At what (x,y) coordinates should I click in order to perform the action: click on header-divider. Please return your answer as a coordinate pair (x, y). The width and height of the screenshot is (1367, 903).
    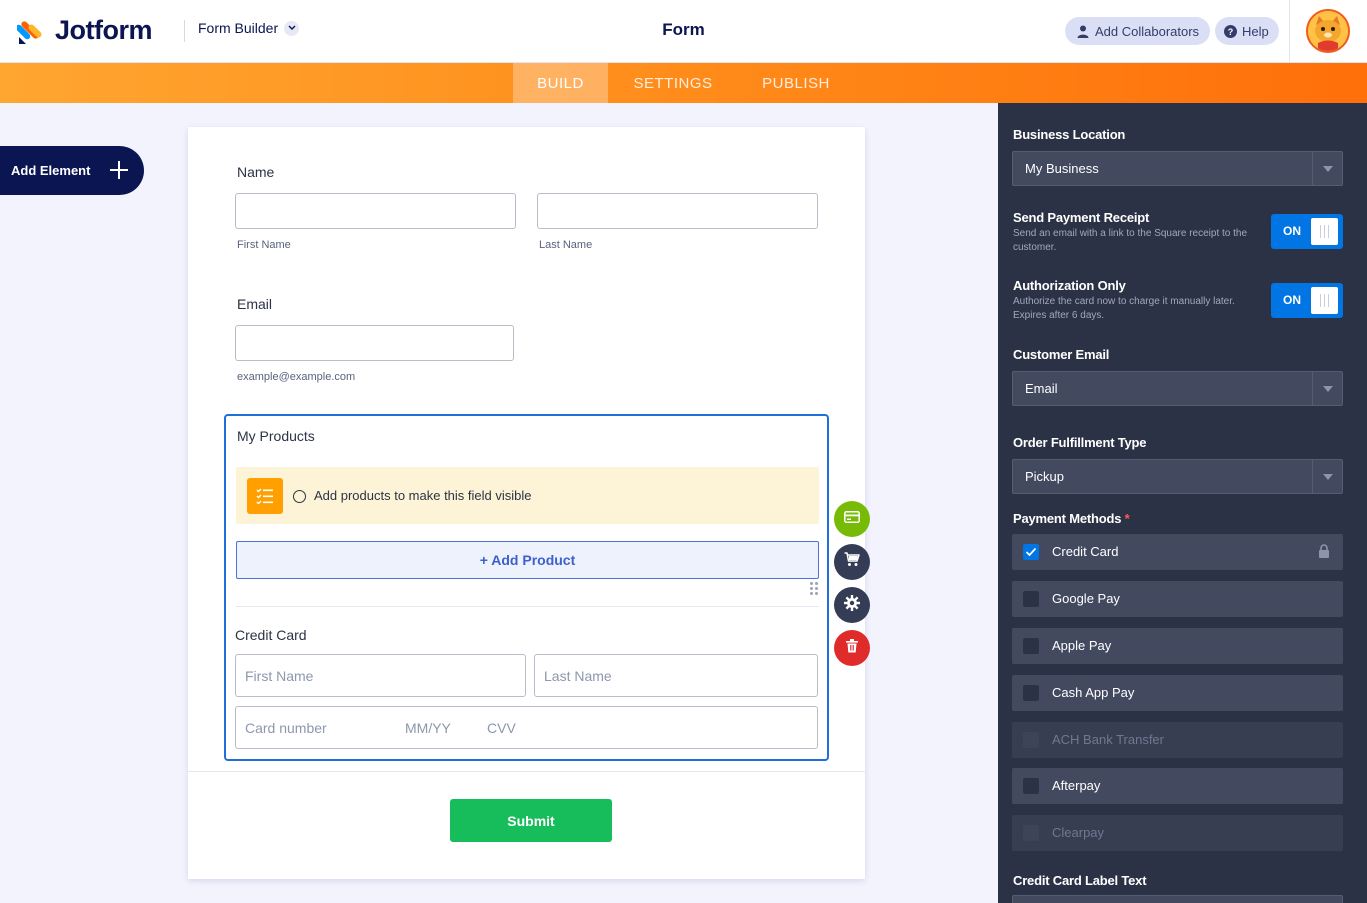
    Looking at the image, I should click on (184, 31).